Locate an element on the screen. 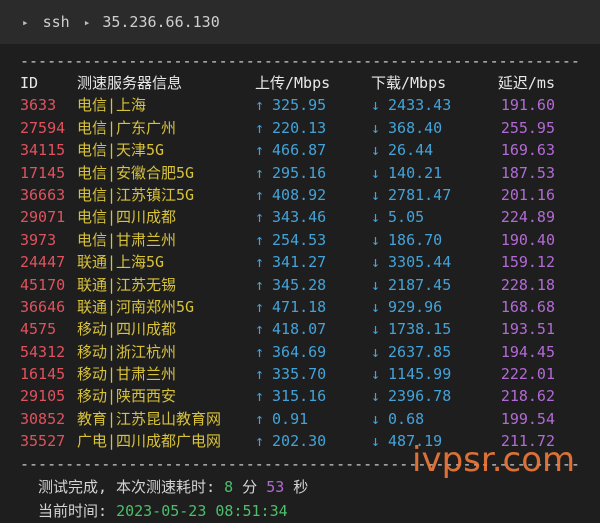 The width and height of the screenshot is (600, 523). seconds-value: 53 is located at coordinates (275, 486).